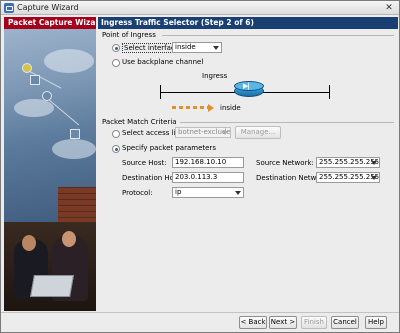  I want to click on diagram-interface-label: inside, so click(230, 108).